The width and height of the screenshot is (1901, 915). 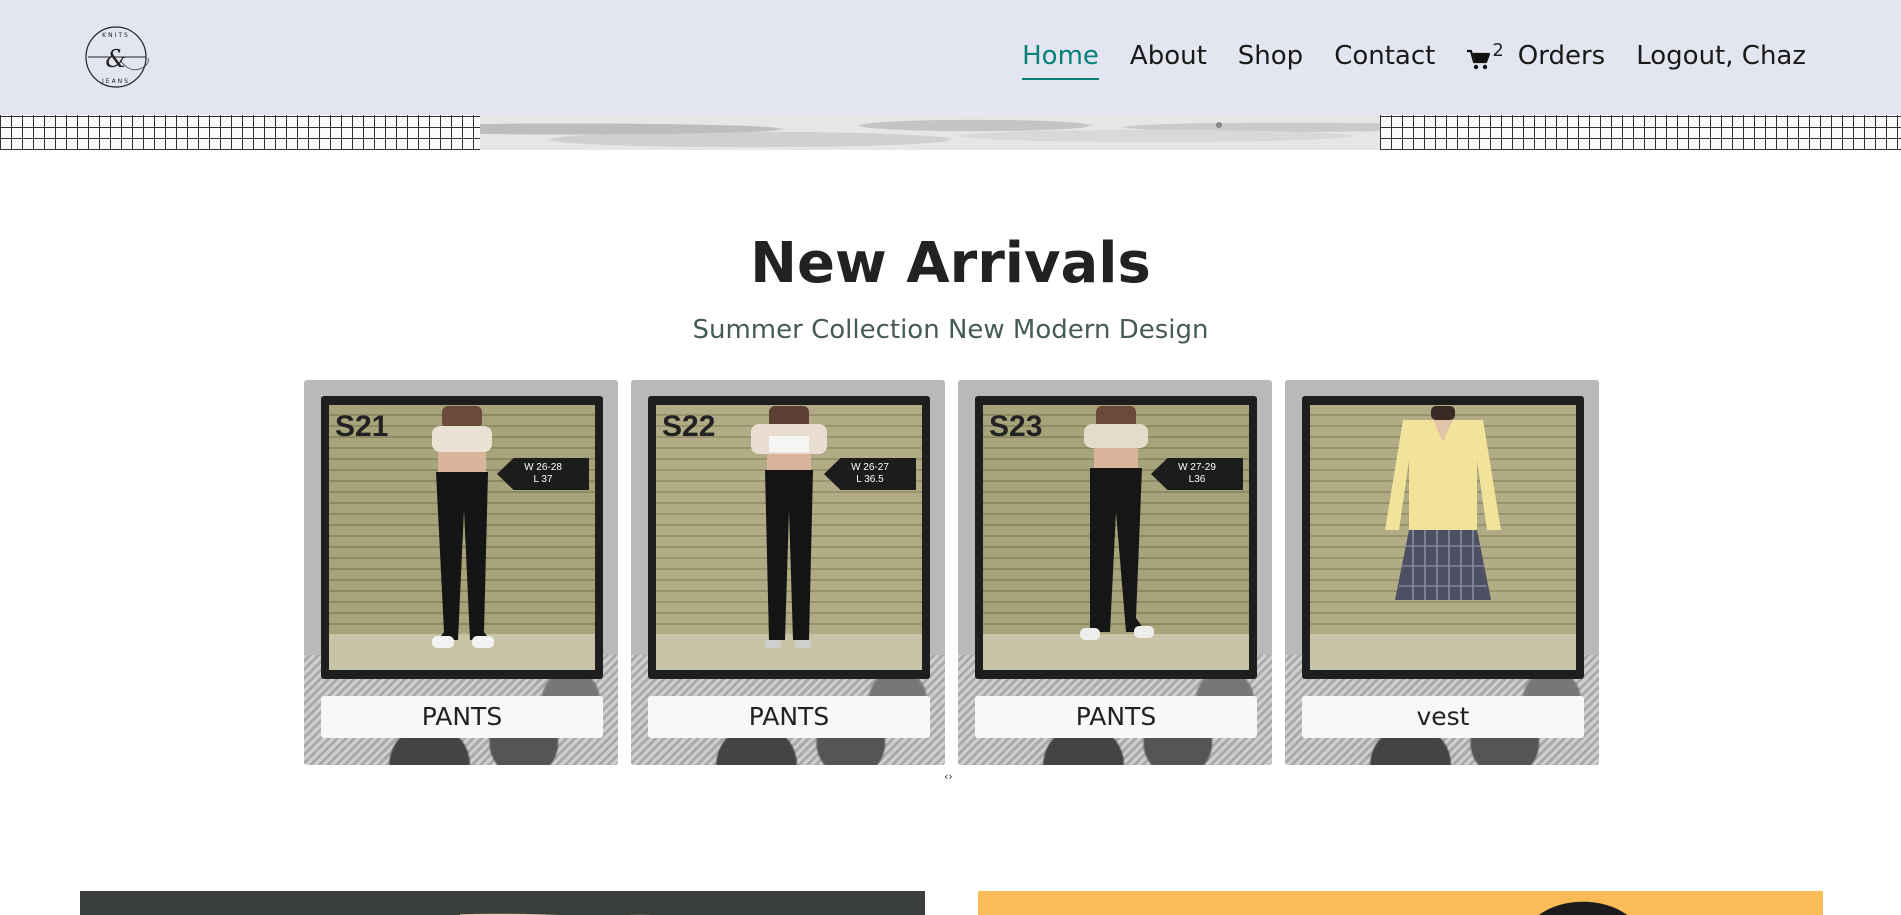 What do you see at coordinates (1640, 132) in the screenshot?
I see `grid-pattern-right` at bounding box center [1640, 132].